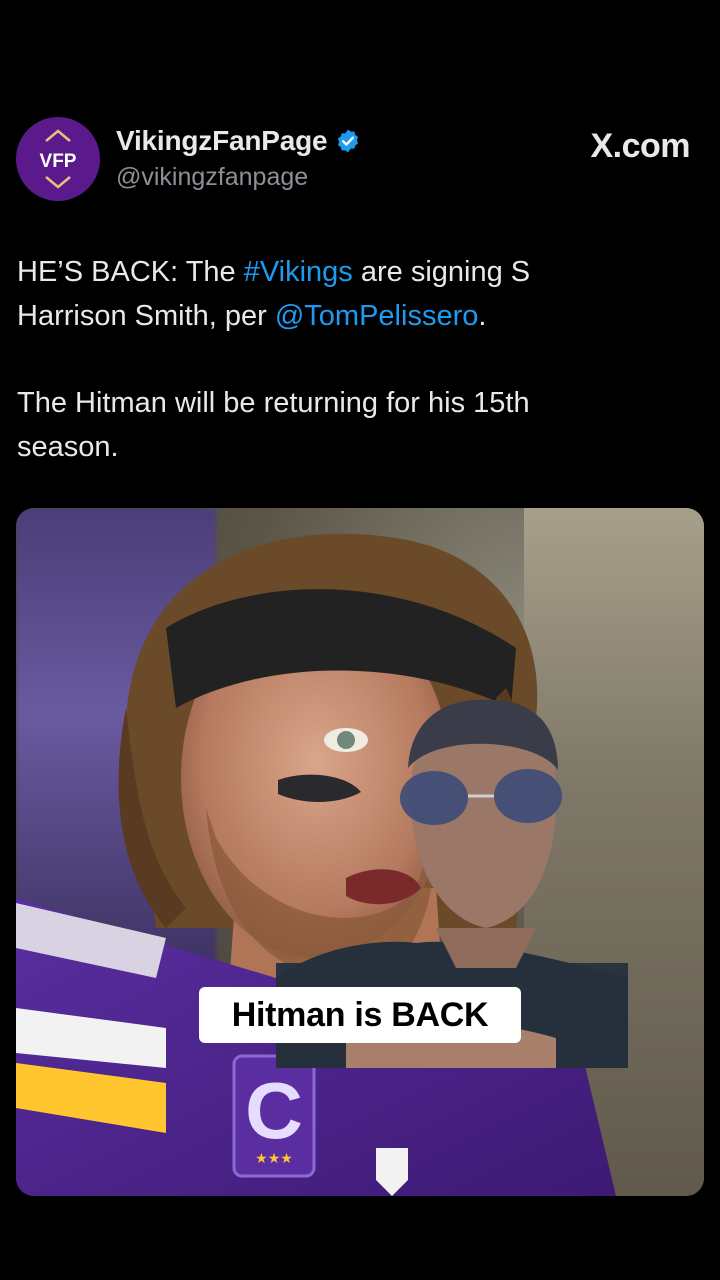 The image size is (720, 1280). Describe the element at coordinates (130, 272) in the screenshot. I see `tweet-text-segment: HE’S BACK: The` at that location.